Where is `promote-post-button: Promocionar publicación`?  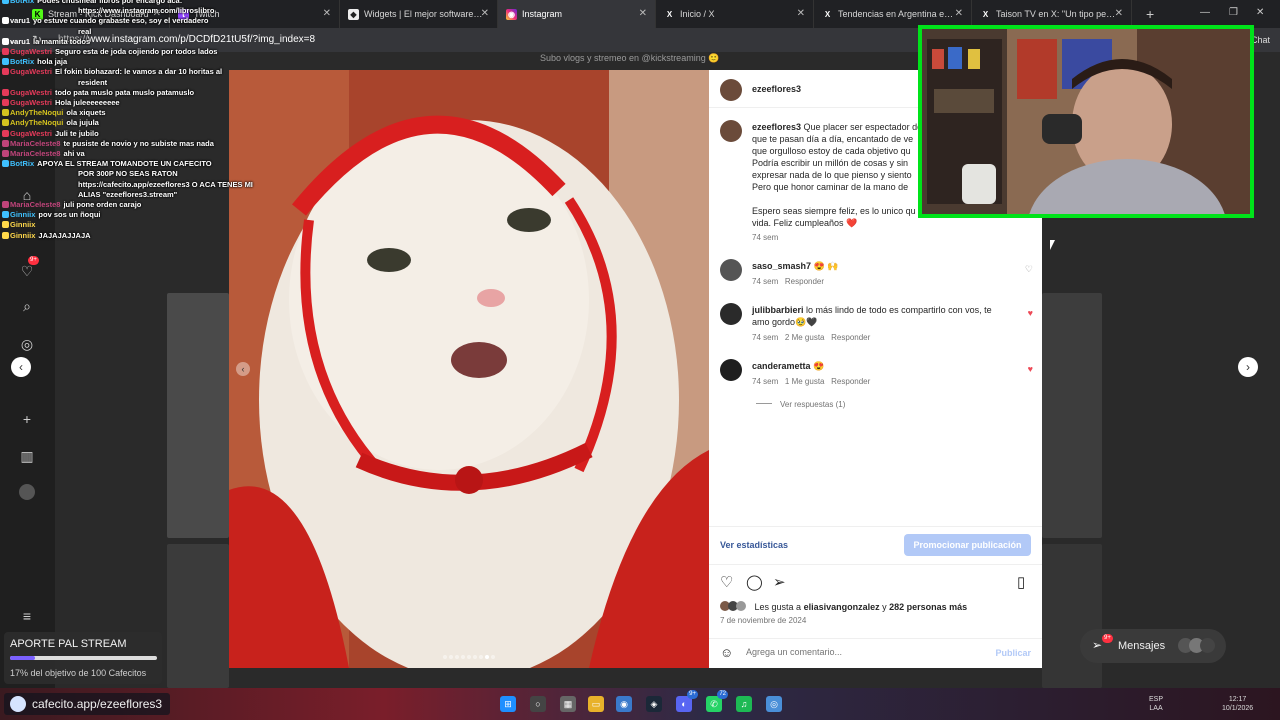
promote-post-button: Promocionar publicación is located at coordinates (967, 545).